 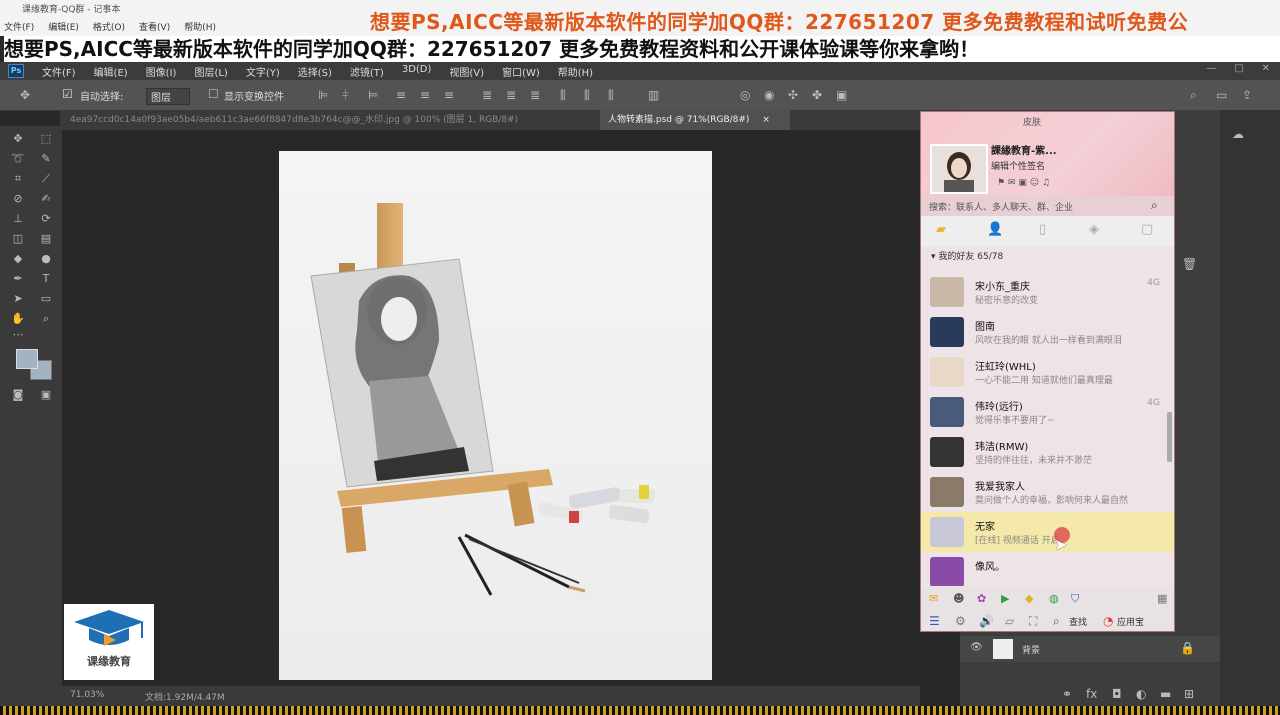 What do you see at coordinates (653, 95) in the screenshot?
I see `auto-align-icon: ▥` at bounding box center [653, 95].